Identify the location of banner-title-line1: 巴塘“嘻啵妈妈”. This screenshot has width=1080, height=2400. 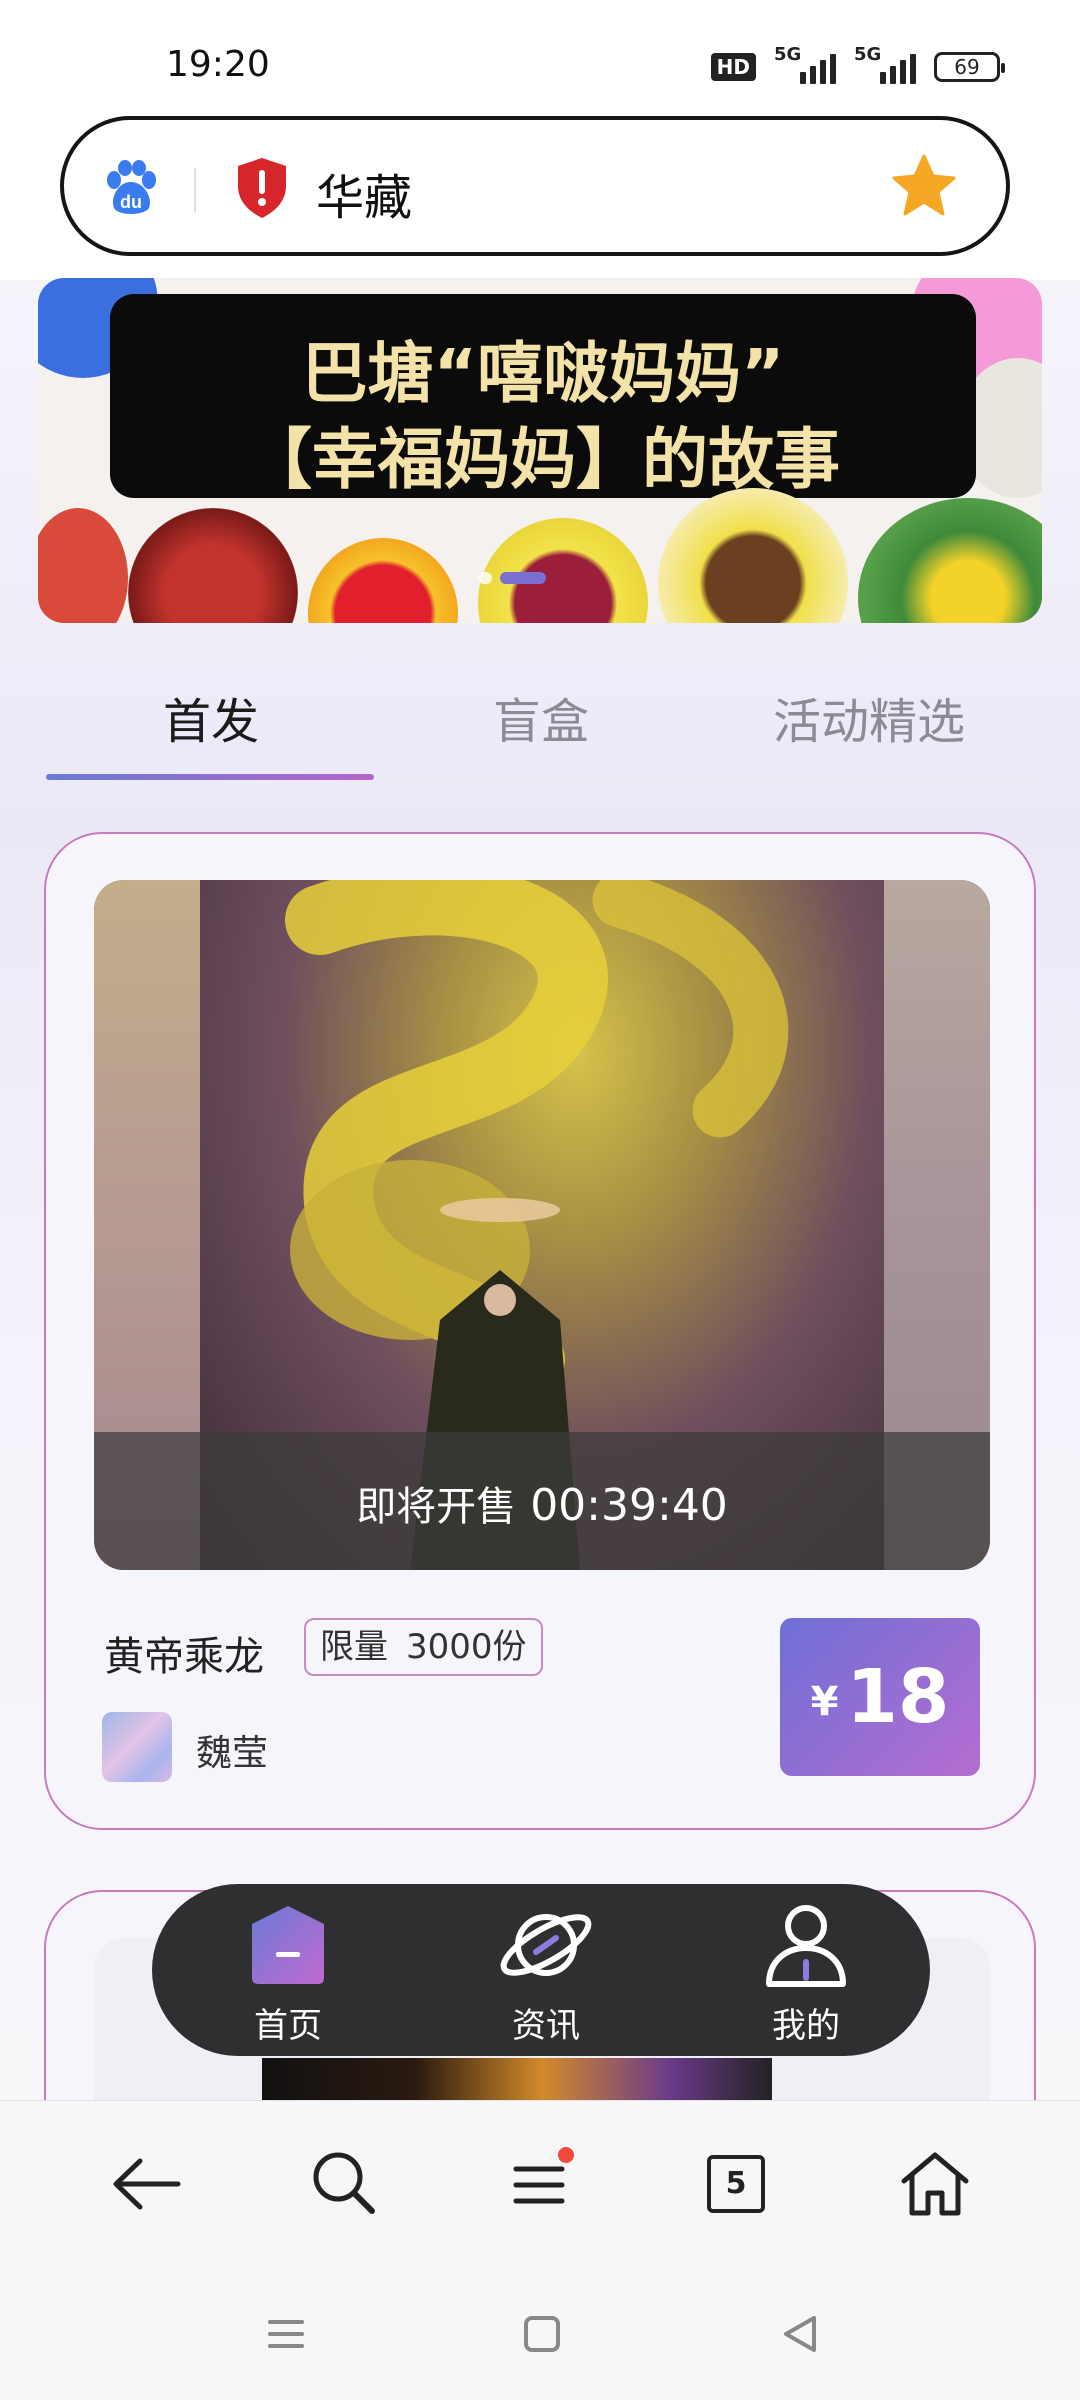
(543, 373).